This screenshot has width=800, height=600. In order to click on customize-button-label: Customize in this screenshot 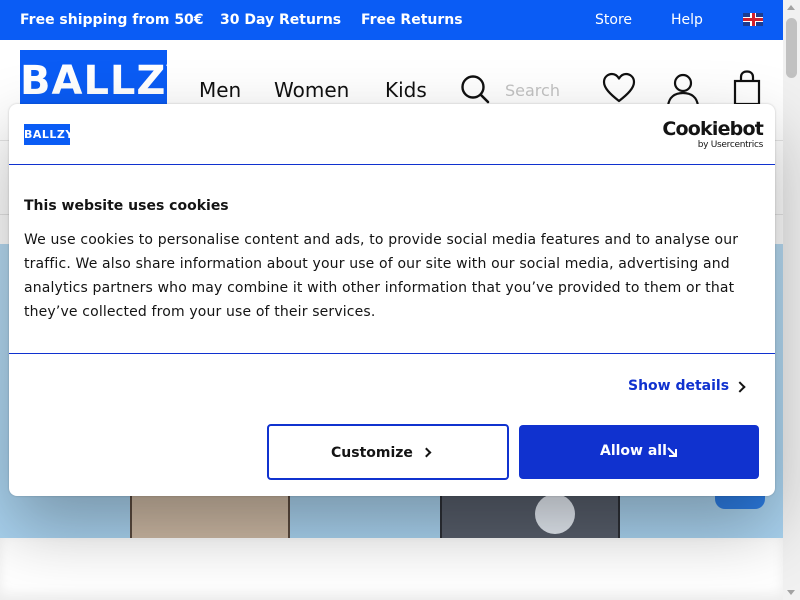, I will do `click(372, 453)`.